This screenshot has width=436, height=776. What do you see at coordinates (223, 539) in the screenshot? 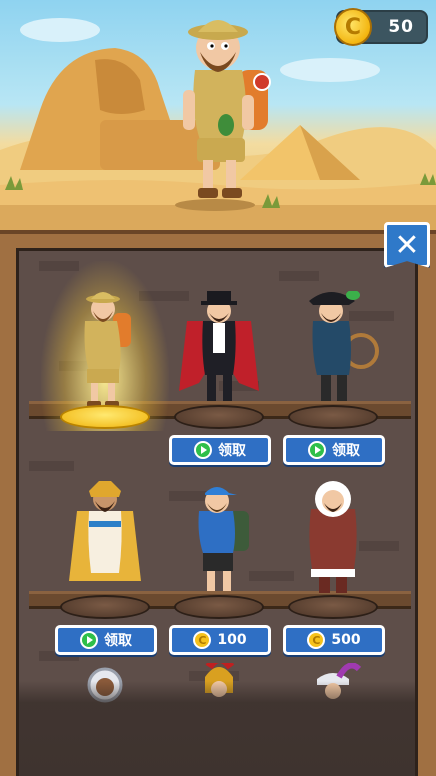
I see `hiker-outfit-figure` at bounding box center [223, 539].